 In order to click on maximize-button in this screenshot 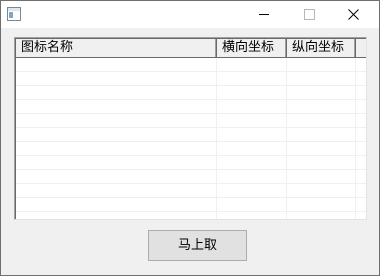, I will do `click(309, 14)`.